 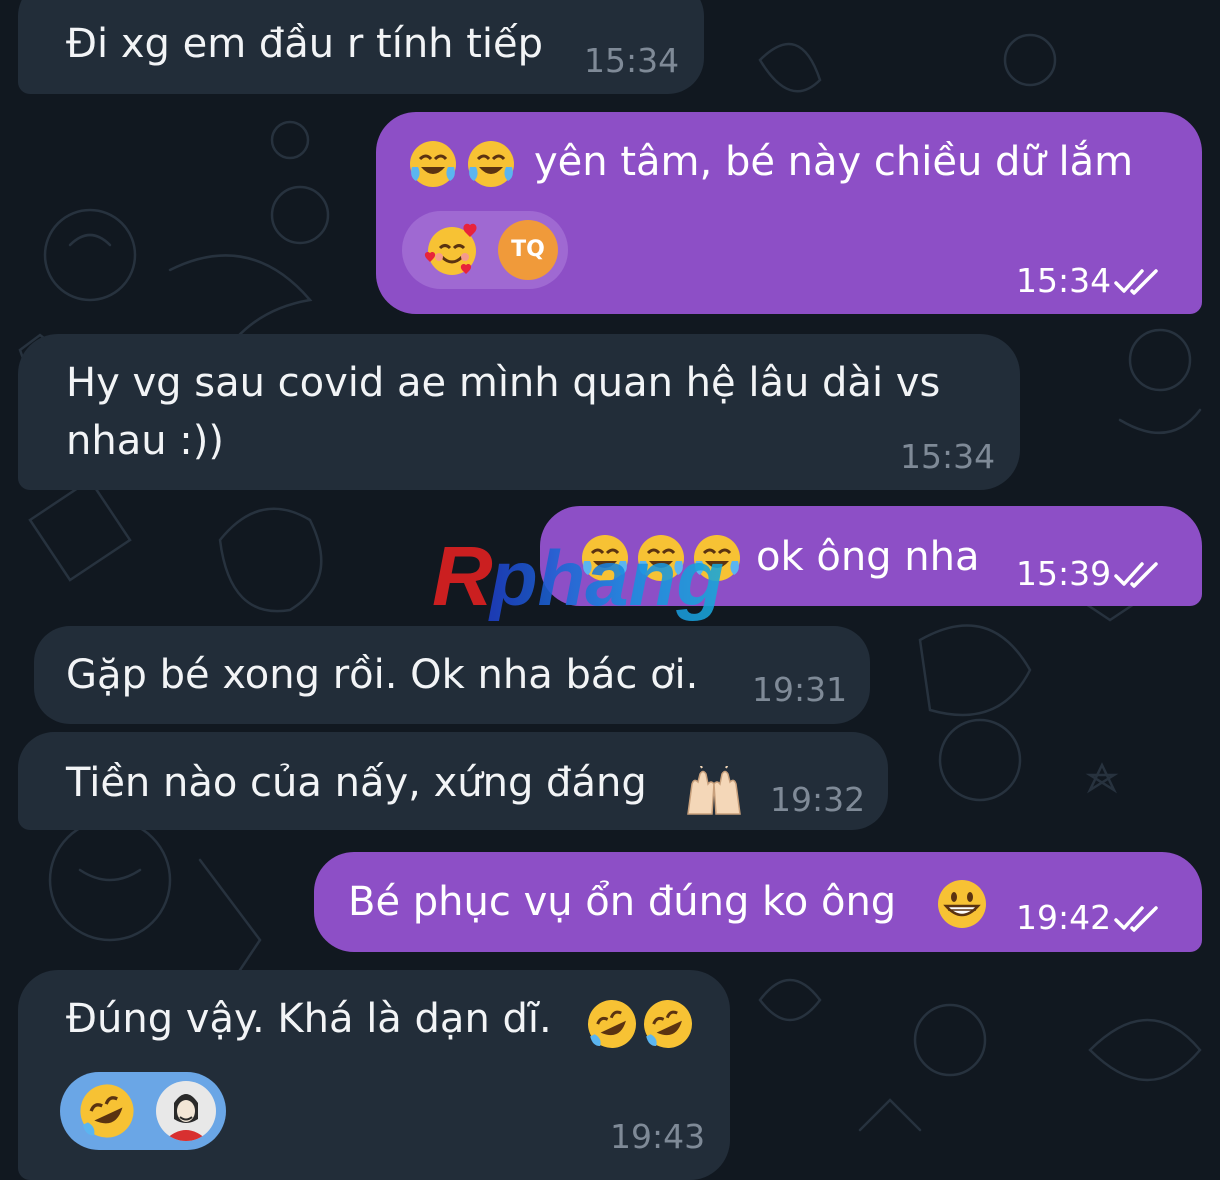 What do you see at coordinates (818, 799) in the screenshot?
I see `message-time: 19:32` at bounding box center [818, 799].